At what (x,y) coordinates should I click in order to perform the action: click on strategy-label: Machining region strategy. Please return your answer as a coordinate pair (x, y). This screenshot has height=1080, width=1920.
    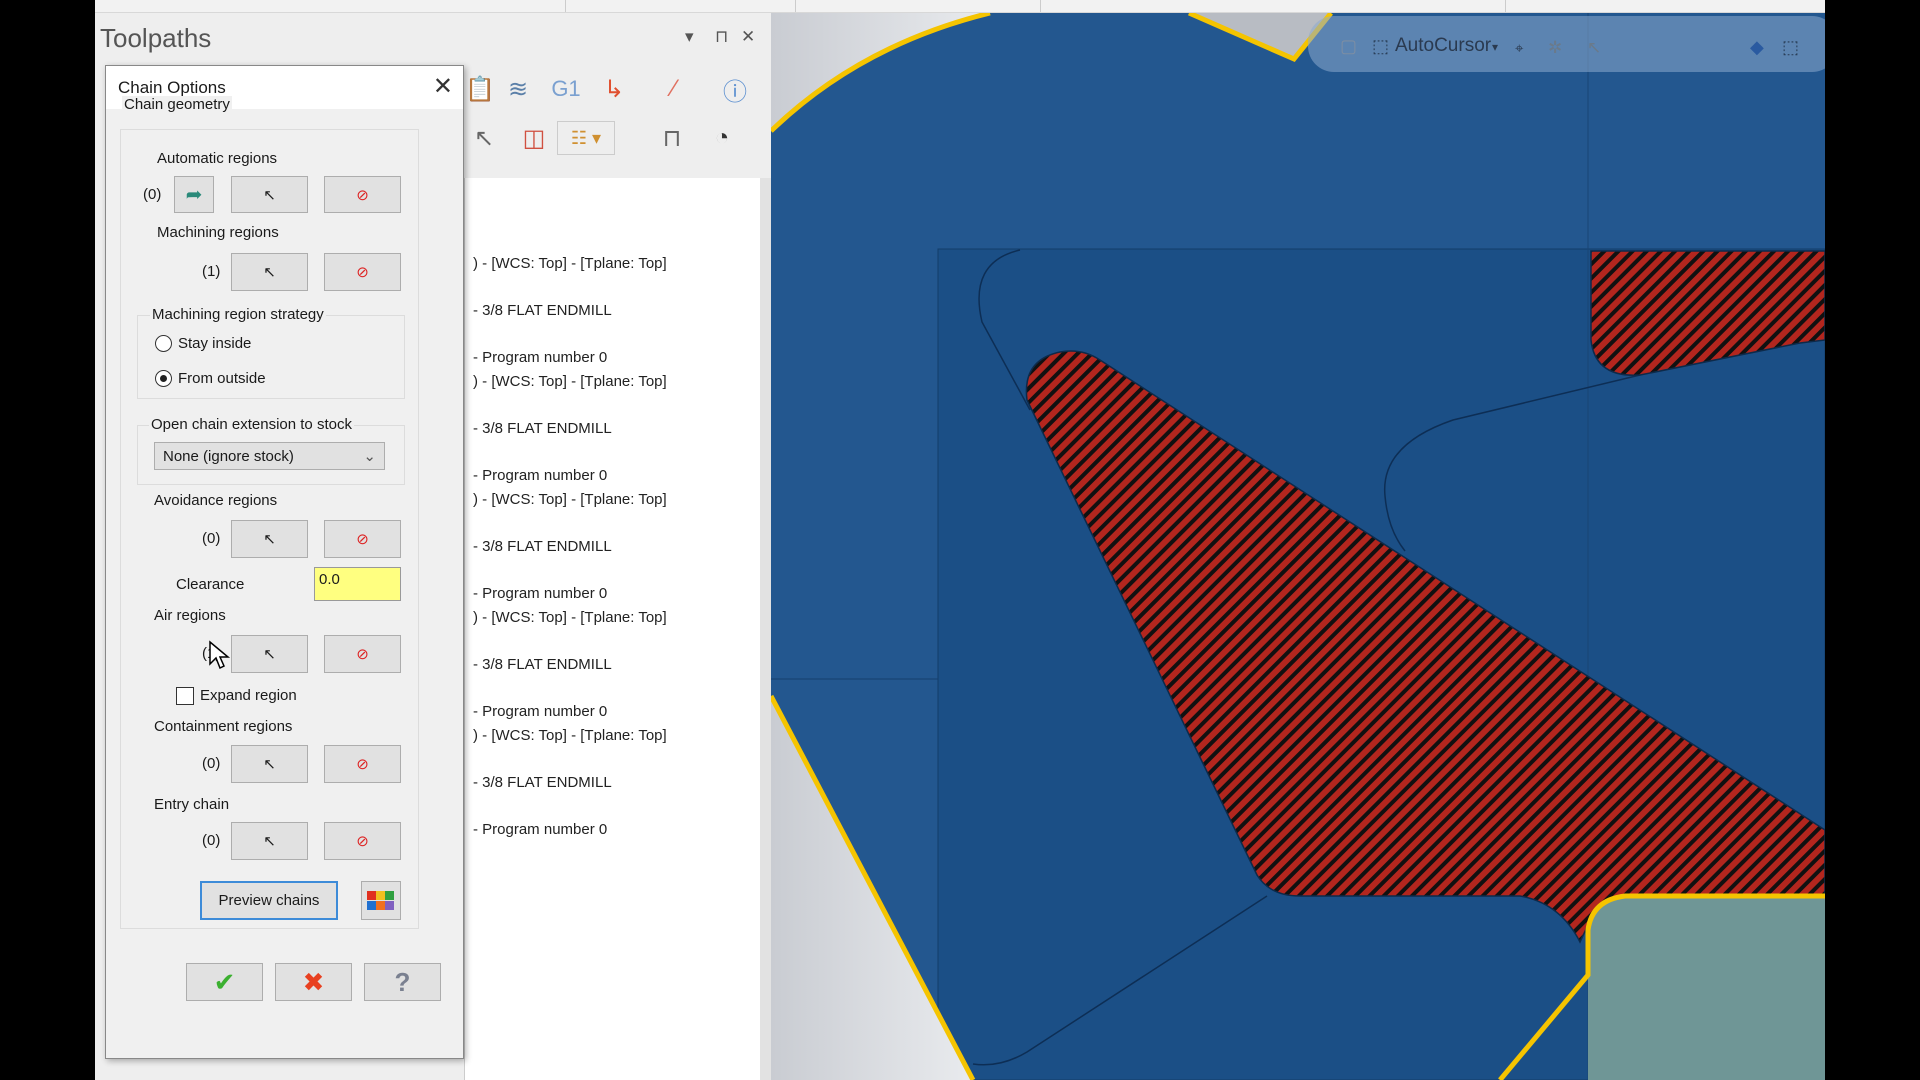
    Looking at the image, I should click on (238, 314).